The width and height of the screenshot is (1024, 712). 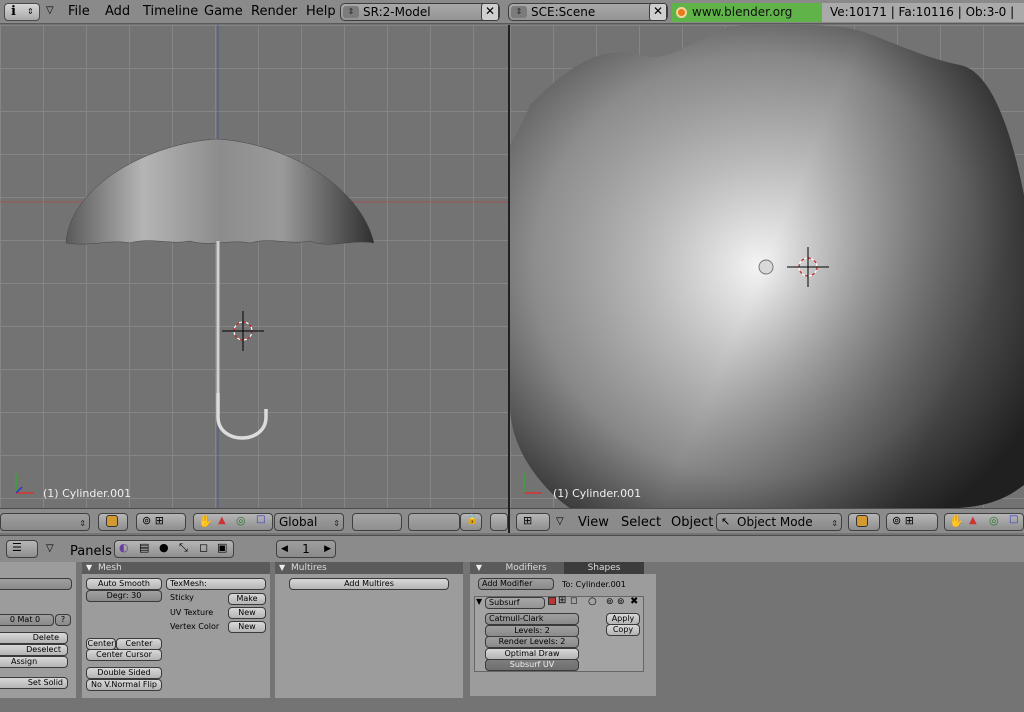 I want to click on add-modifier-label: Add Modifier, so click(x=507, y=583).